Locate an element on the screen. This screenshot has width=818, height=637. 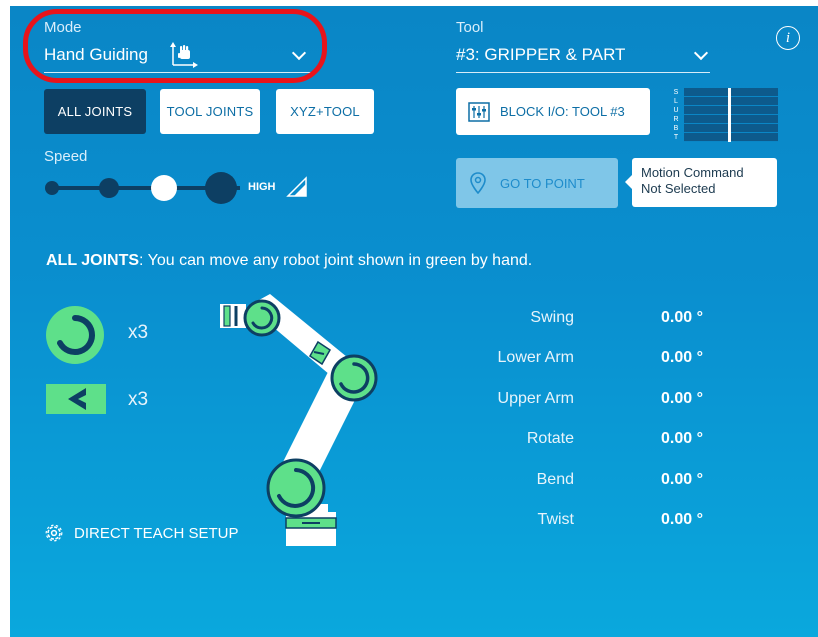
rotary-joint-count: x3 is located at coordinates (138, 332).